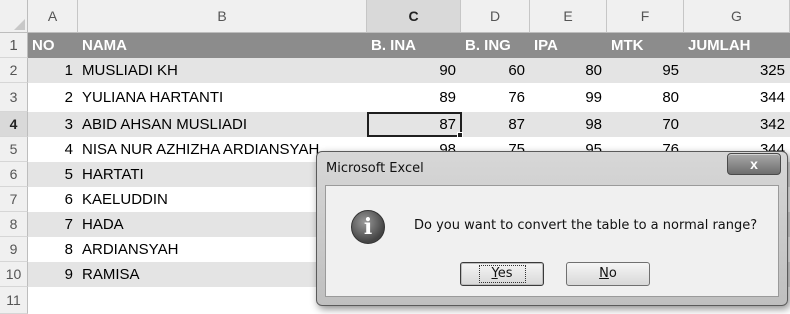  I want to click on cell-b-ing: 87, so click(495, 124).